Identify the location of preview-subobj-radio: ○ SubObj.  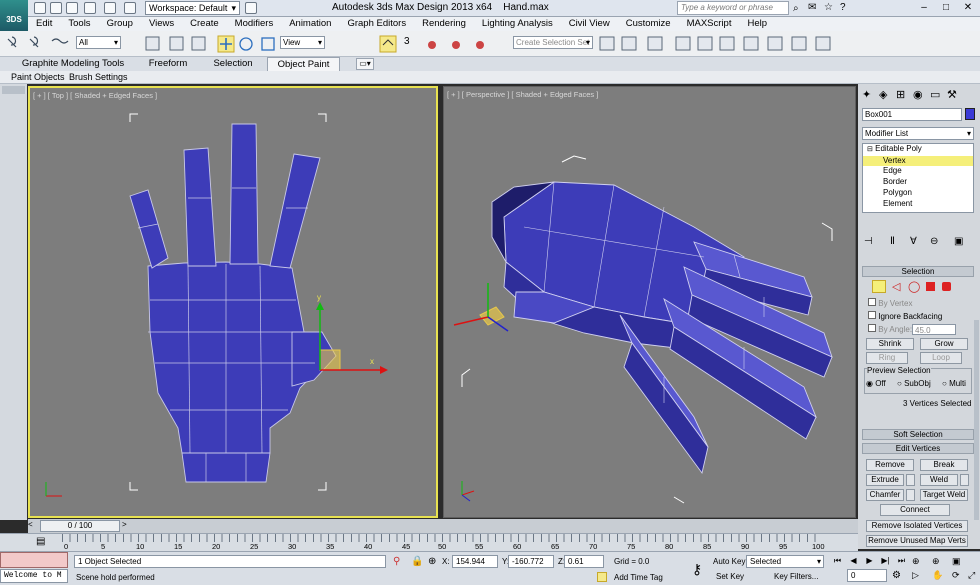
(914, 384).